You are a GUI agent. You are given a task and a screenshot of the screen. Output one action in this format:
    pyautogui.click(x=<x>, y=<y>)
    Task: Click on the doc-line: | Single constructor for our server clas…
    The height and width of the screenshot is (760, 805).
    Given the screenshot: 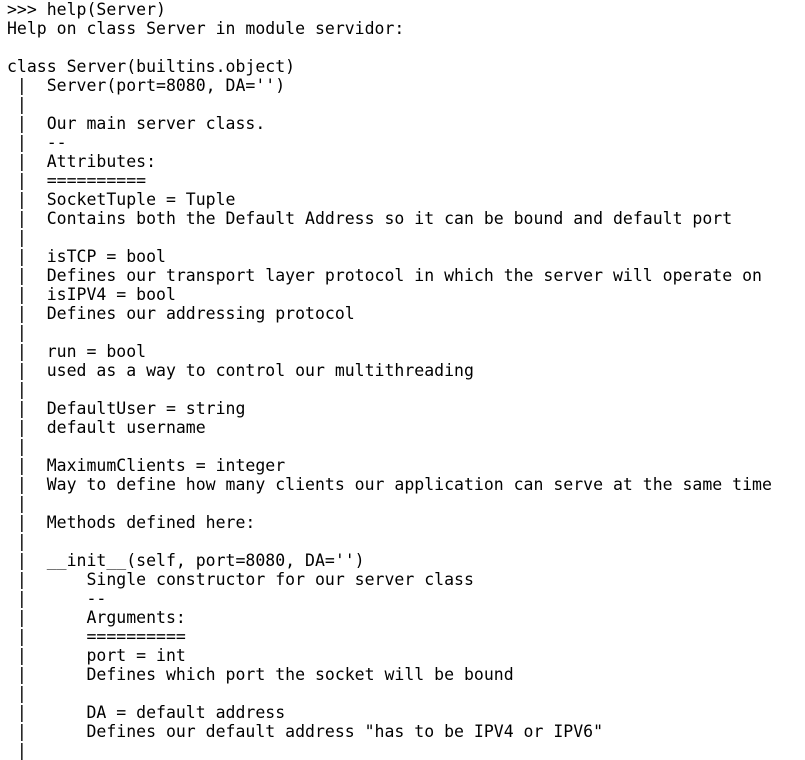 What is the action you would take?
    pyautogui.click(x=240, y=579)
    